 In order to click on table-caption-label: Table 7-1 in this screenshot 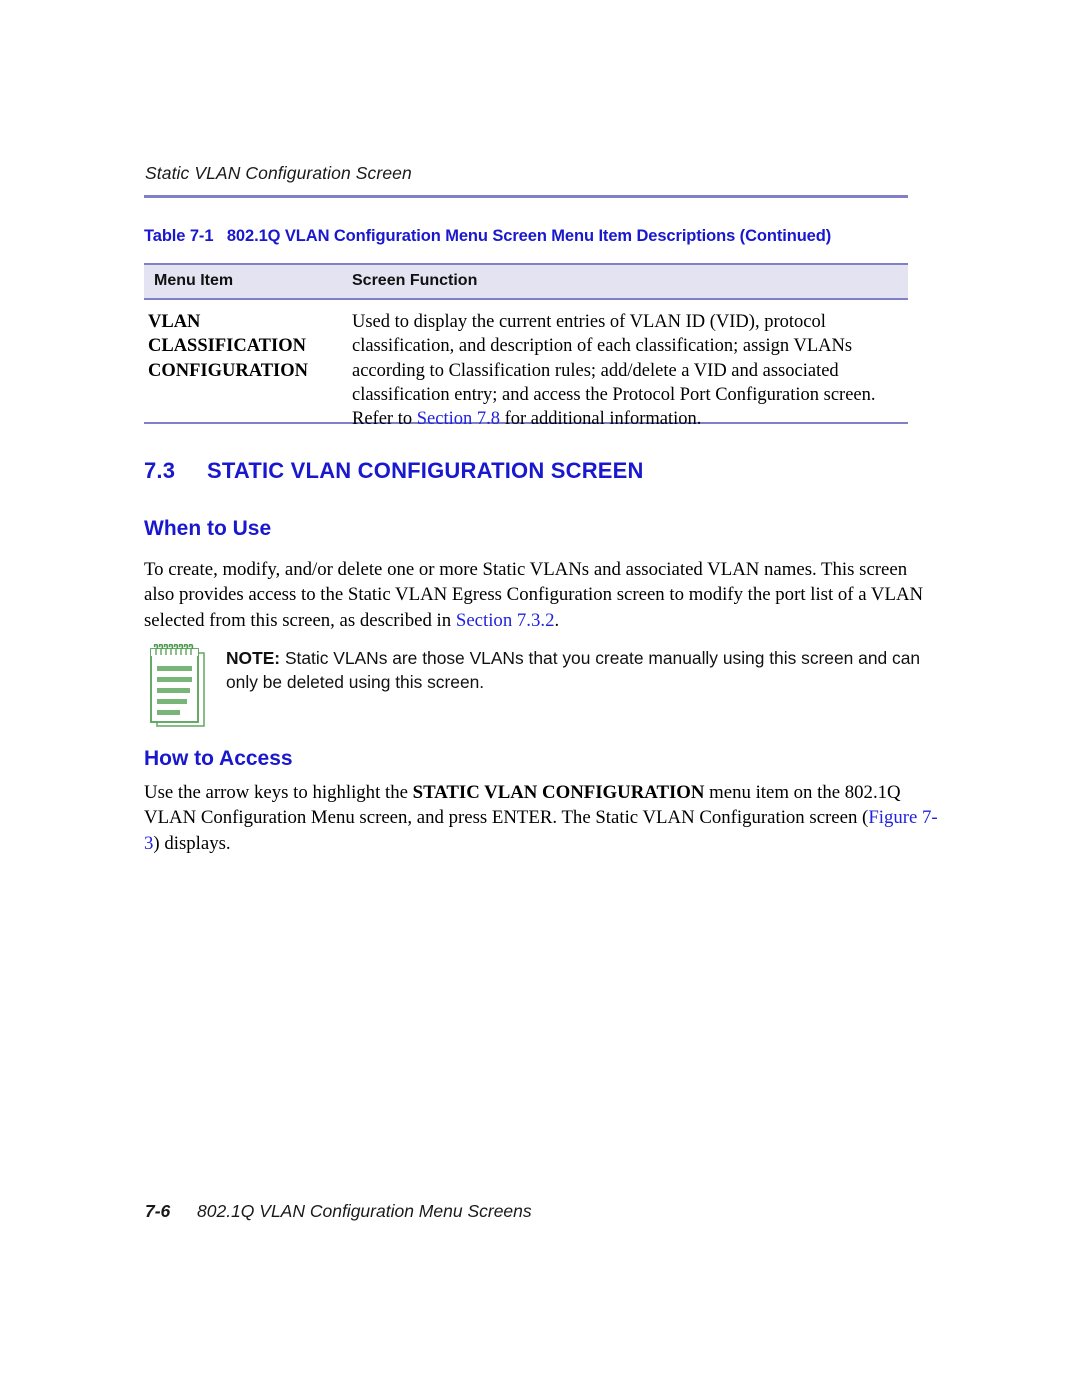, I will do `click(179, 236)`.